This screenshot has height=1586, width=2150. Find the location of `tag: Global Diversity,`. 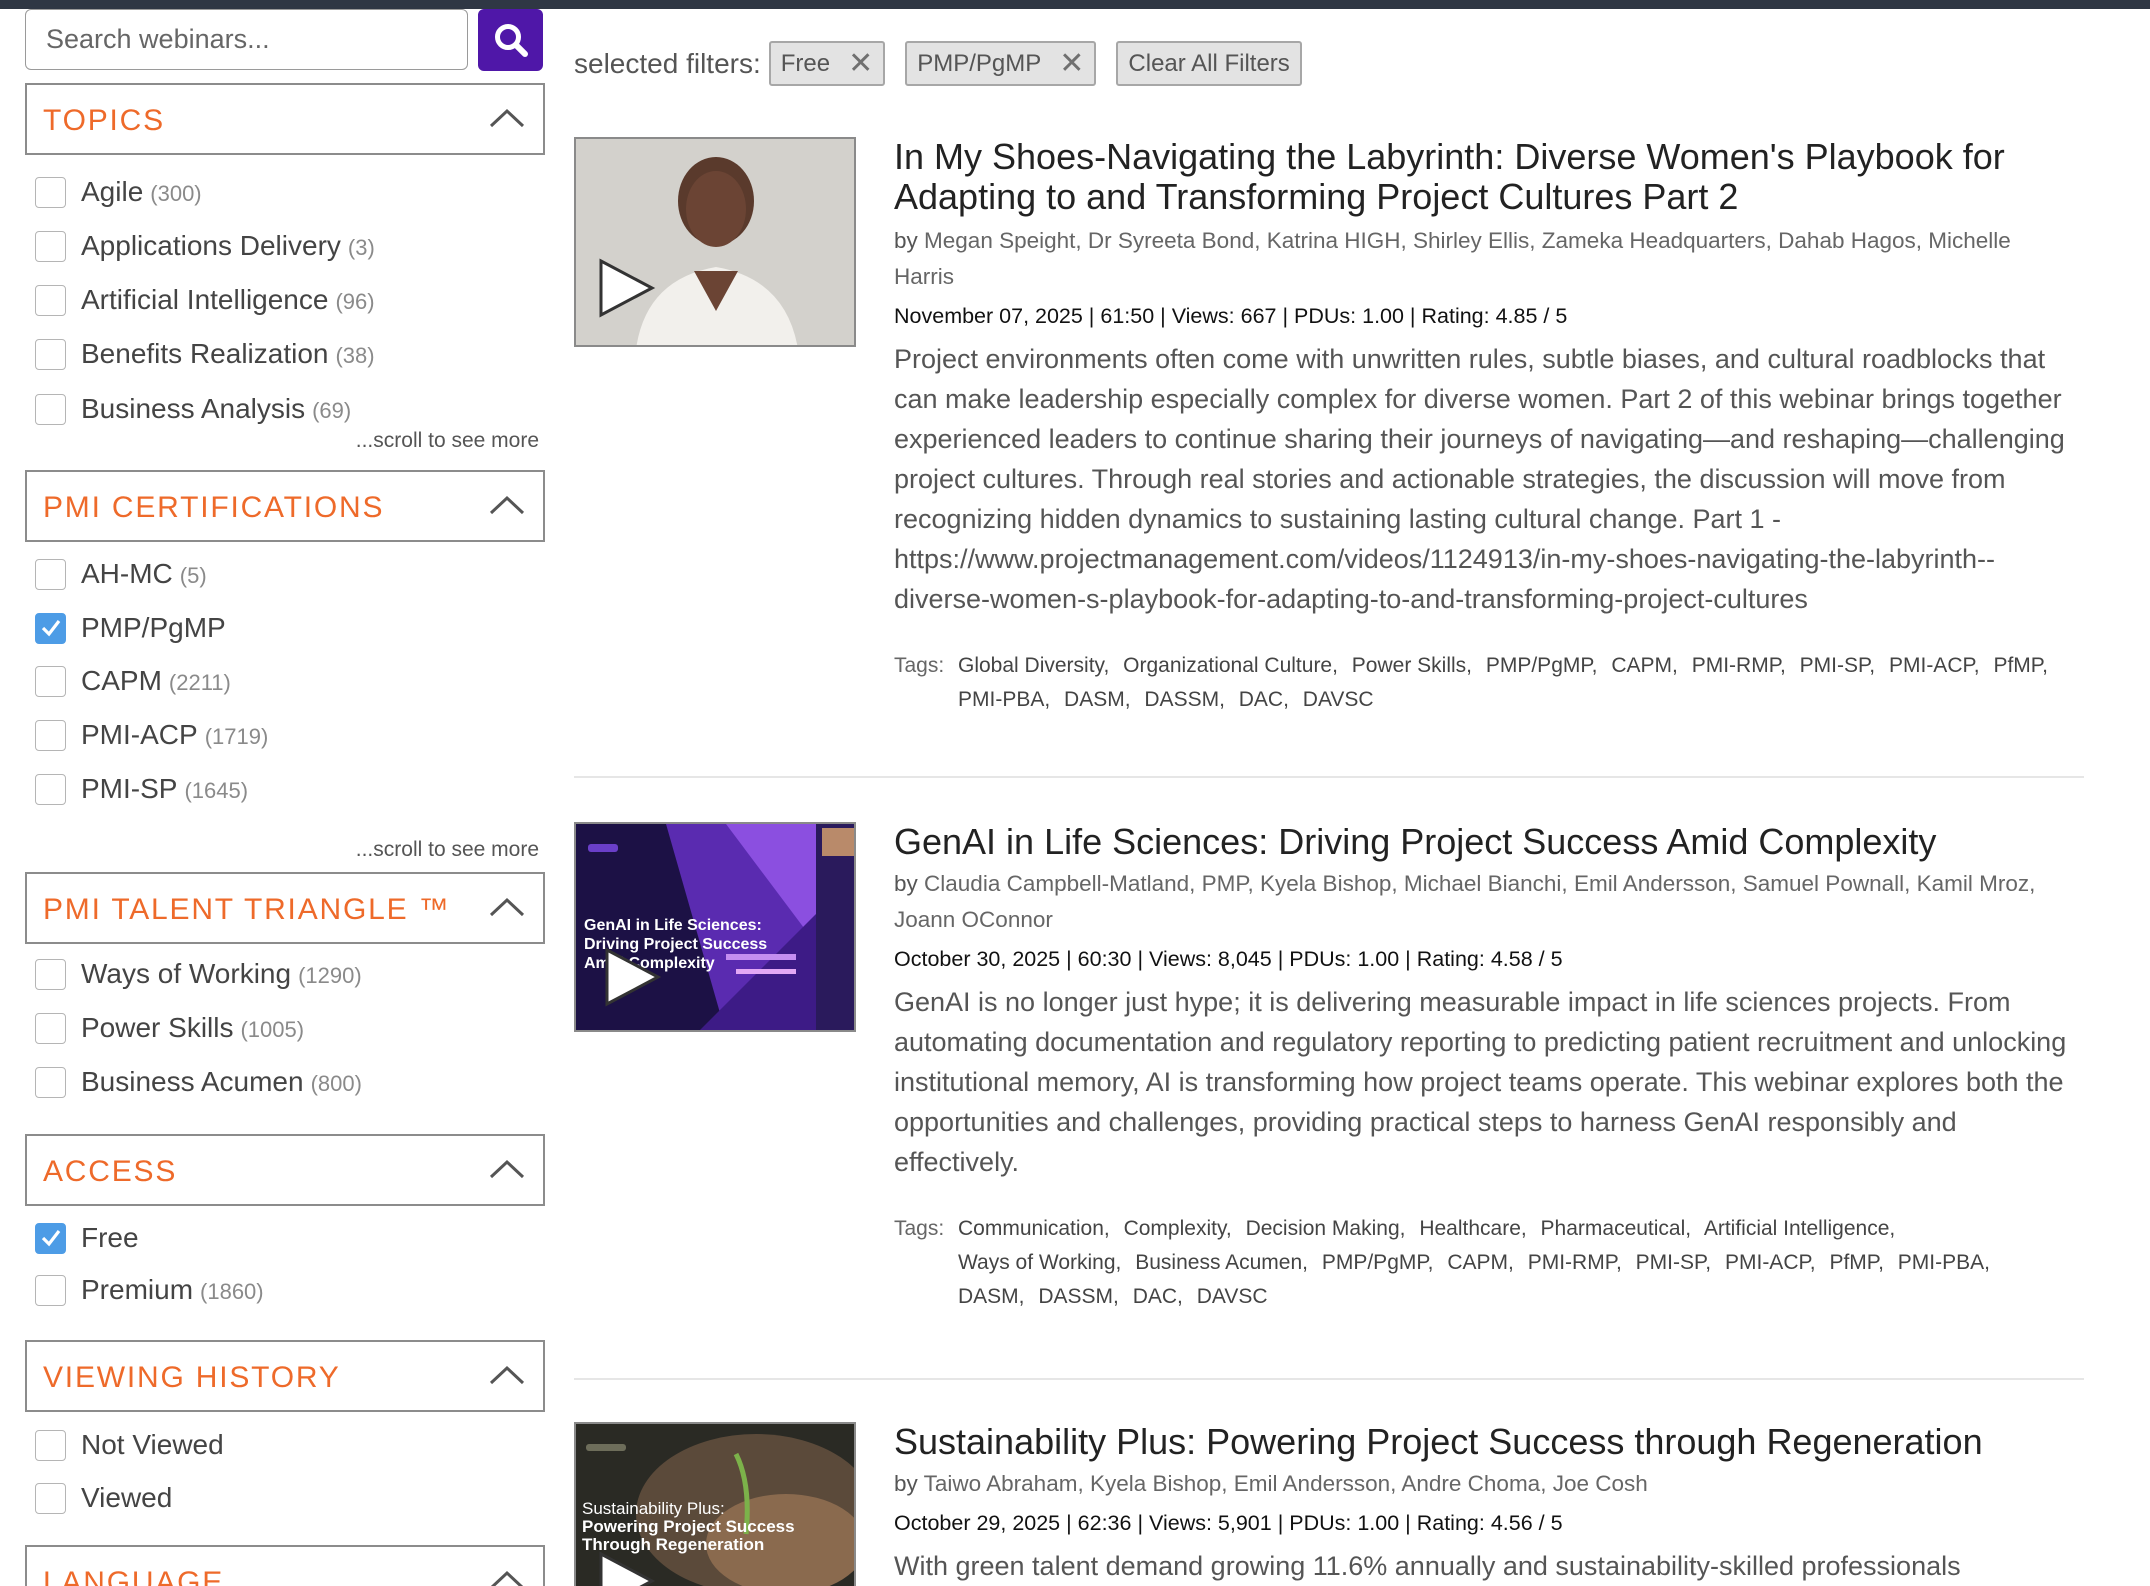

tag: Global Diversity, is located at coordinates (1033, 665).